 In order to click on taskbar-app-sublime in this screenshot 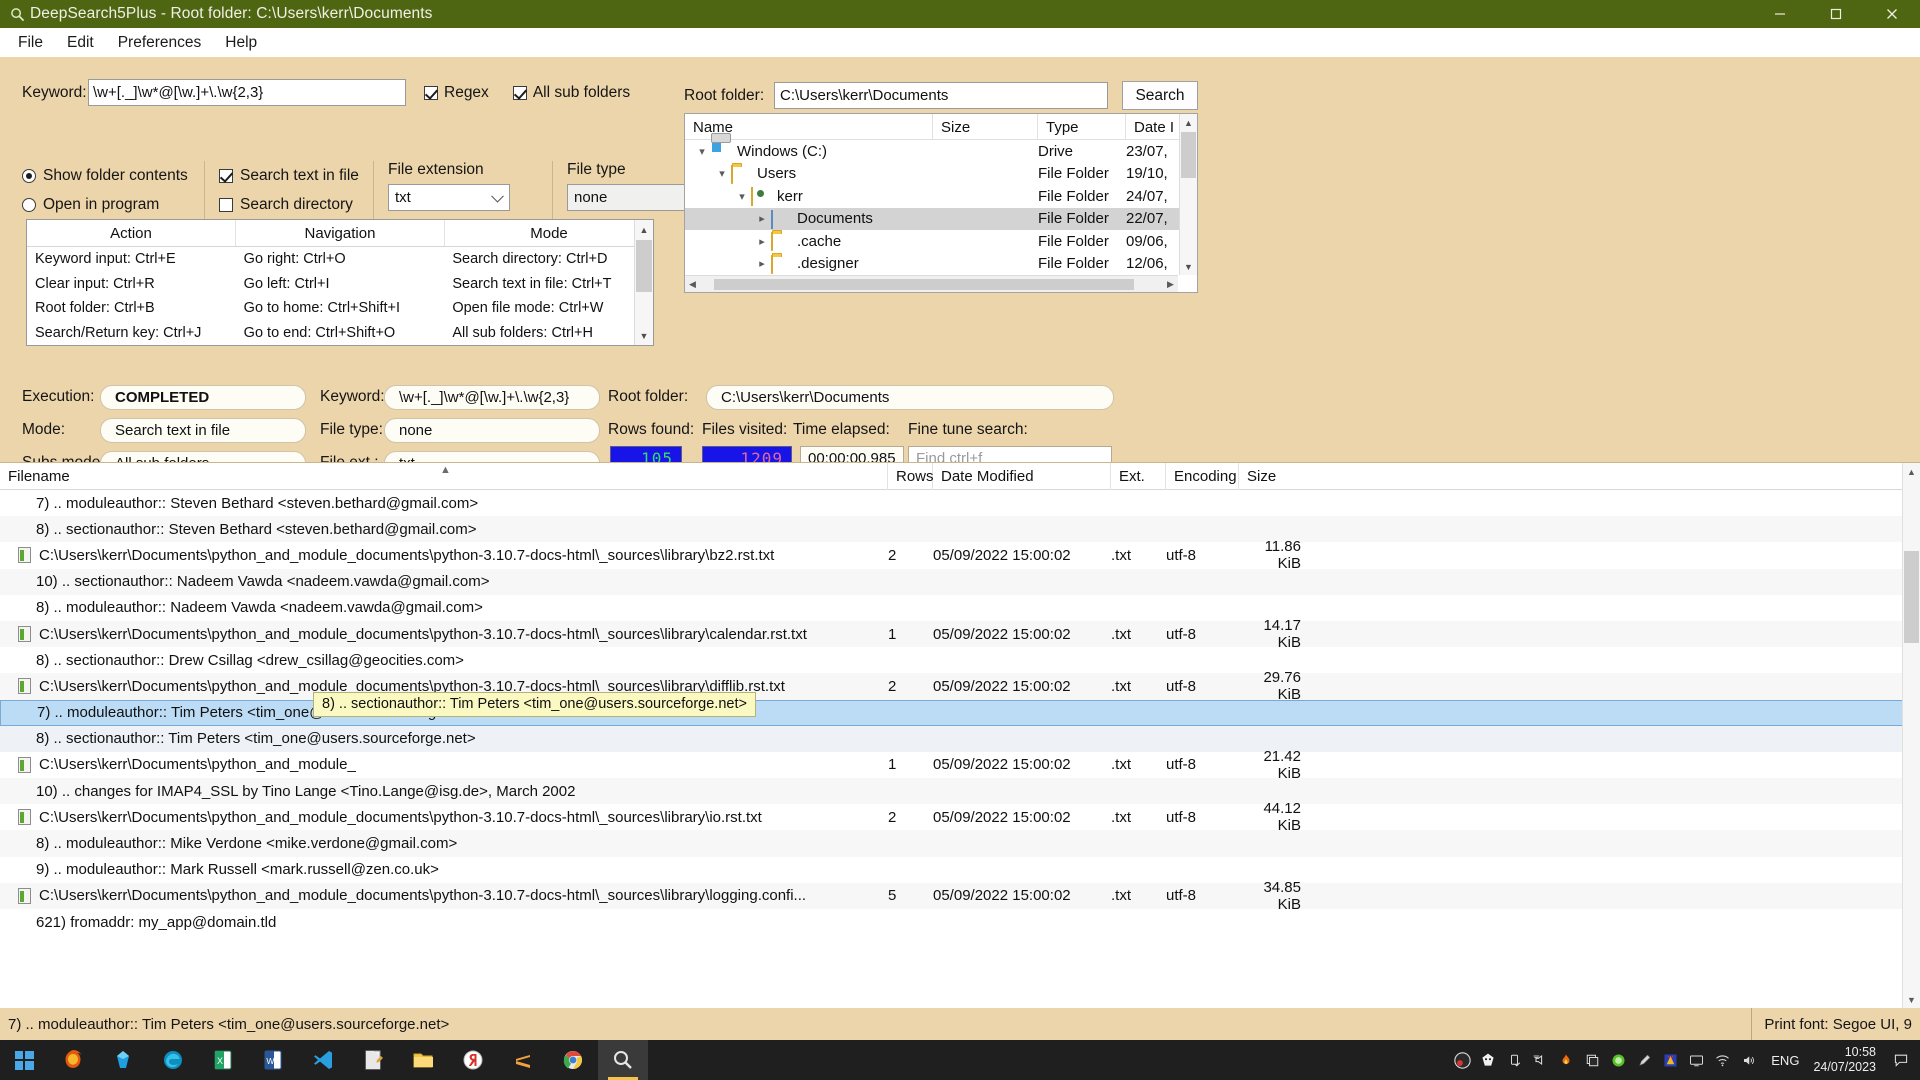, I will do `click(523, 1060)`.